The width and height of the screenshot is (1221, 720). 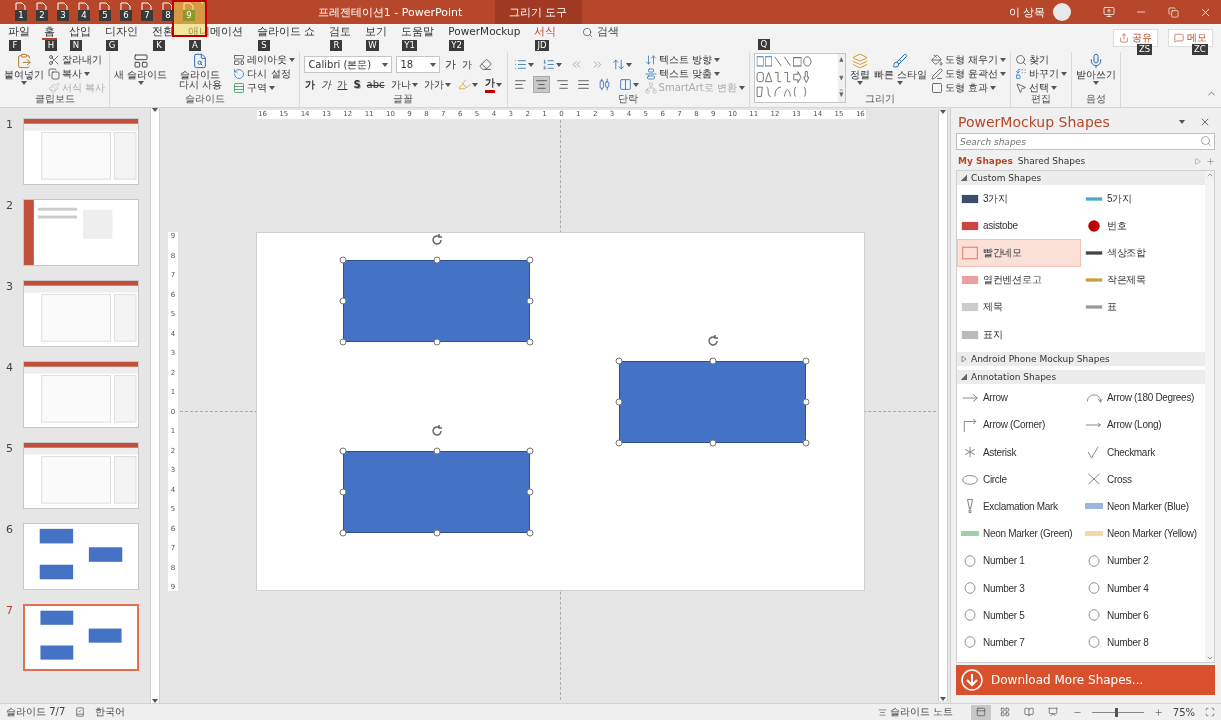 What do you see at coordinates (1109, 12) in the screenshot?
I see `display-options-icon` at bounding box center [1109, 12].